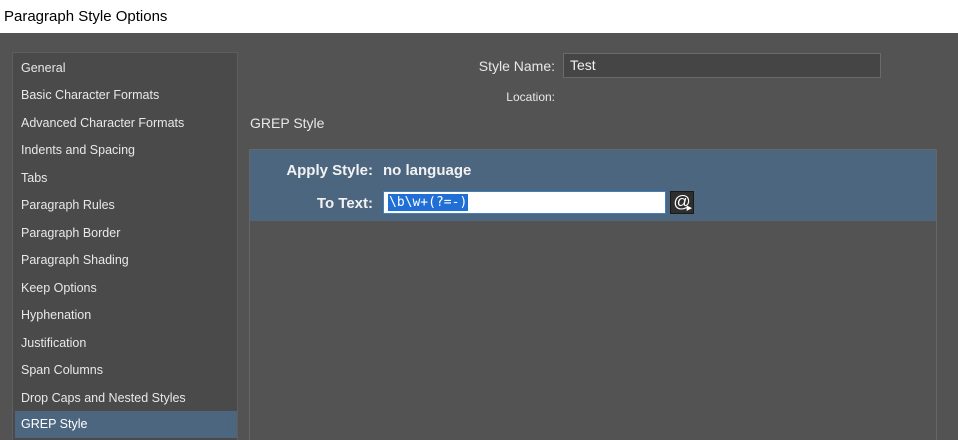 The image size is (958, 440). What do you see at coordinates (126, 178) in the screenshot?
I see `sidebar-item-tabs: Tabs` at bounding box center [126, 178].